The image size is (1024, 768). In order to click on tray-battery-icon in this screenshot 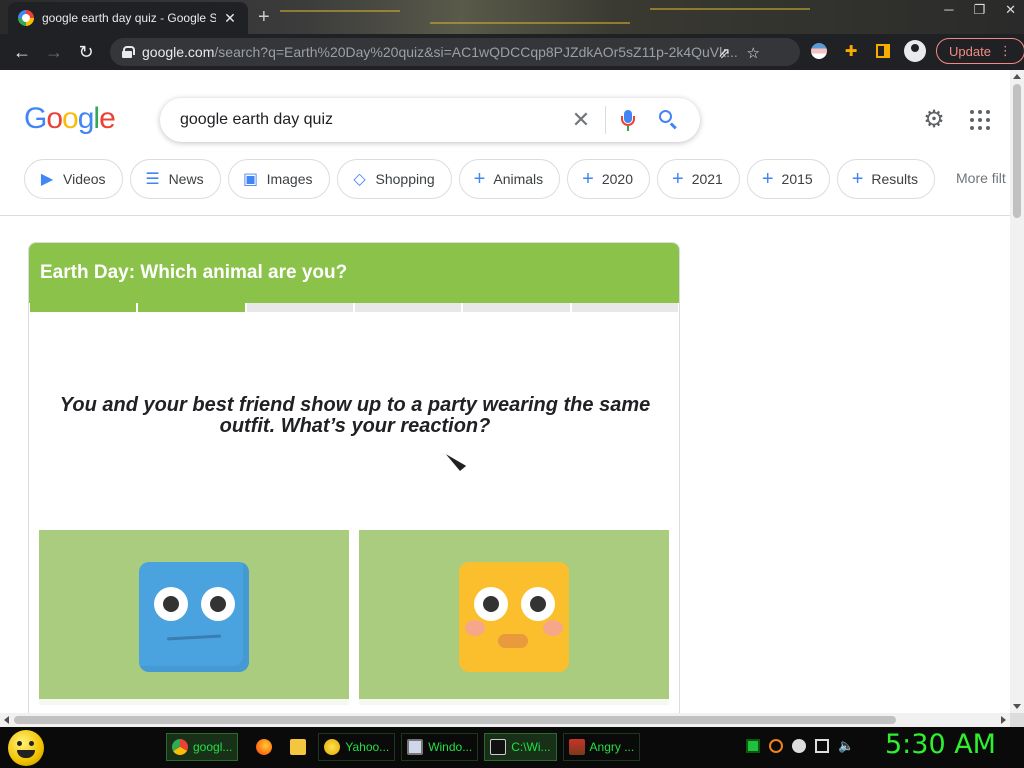, I will do `click(753, 746)`.